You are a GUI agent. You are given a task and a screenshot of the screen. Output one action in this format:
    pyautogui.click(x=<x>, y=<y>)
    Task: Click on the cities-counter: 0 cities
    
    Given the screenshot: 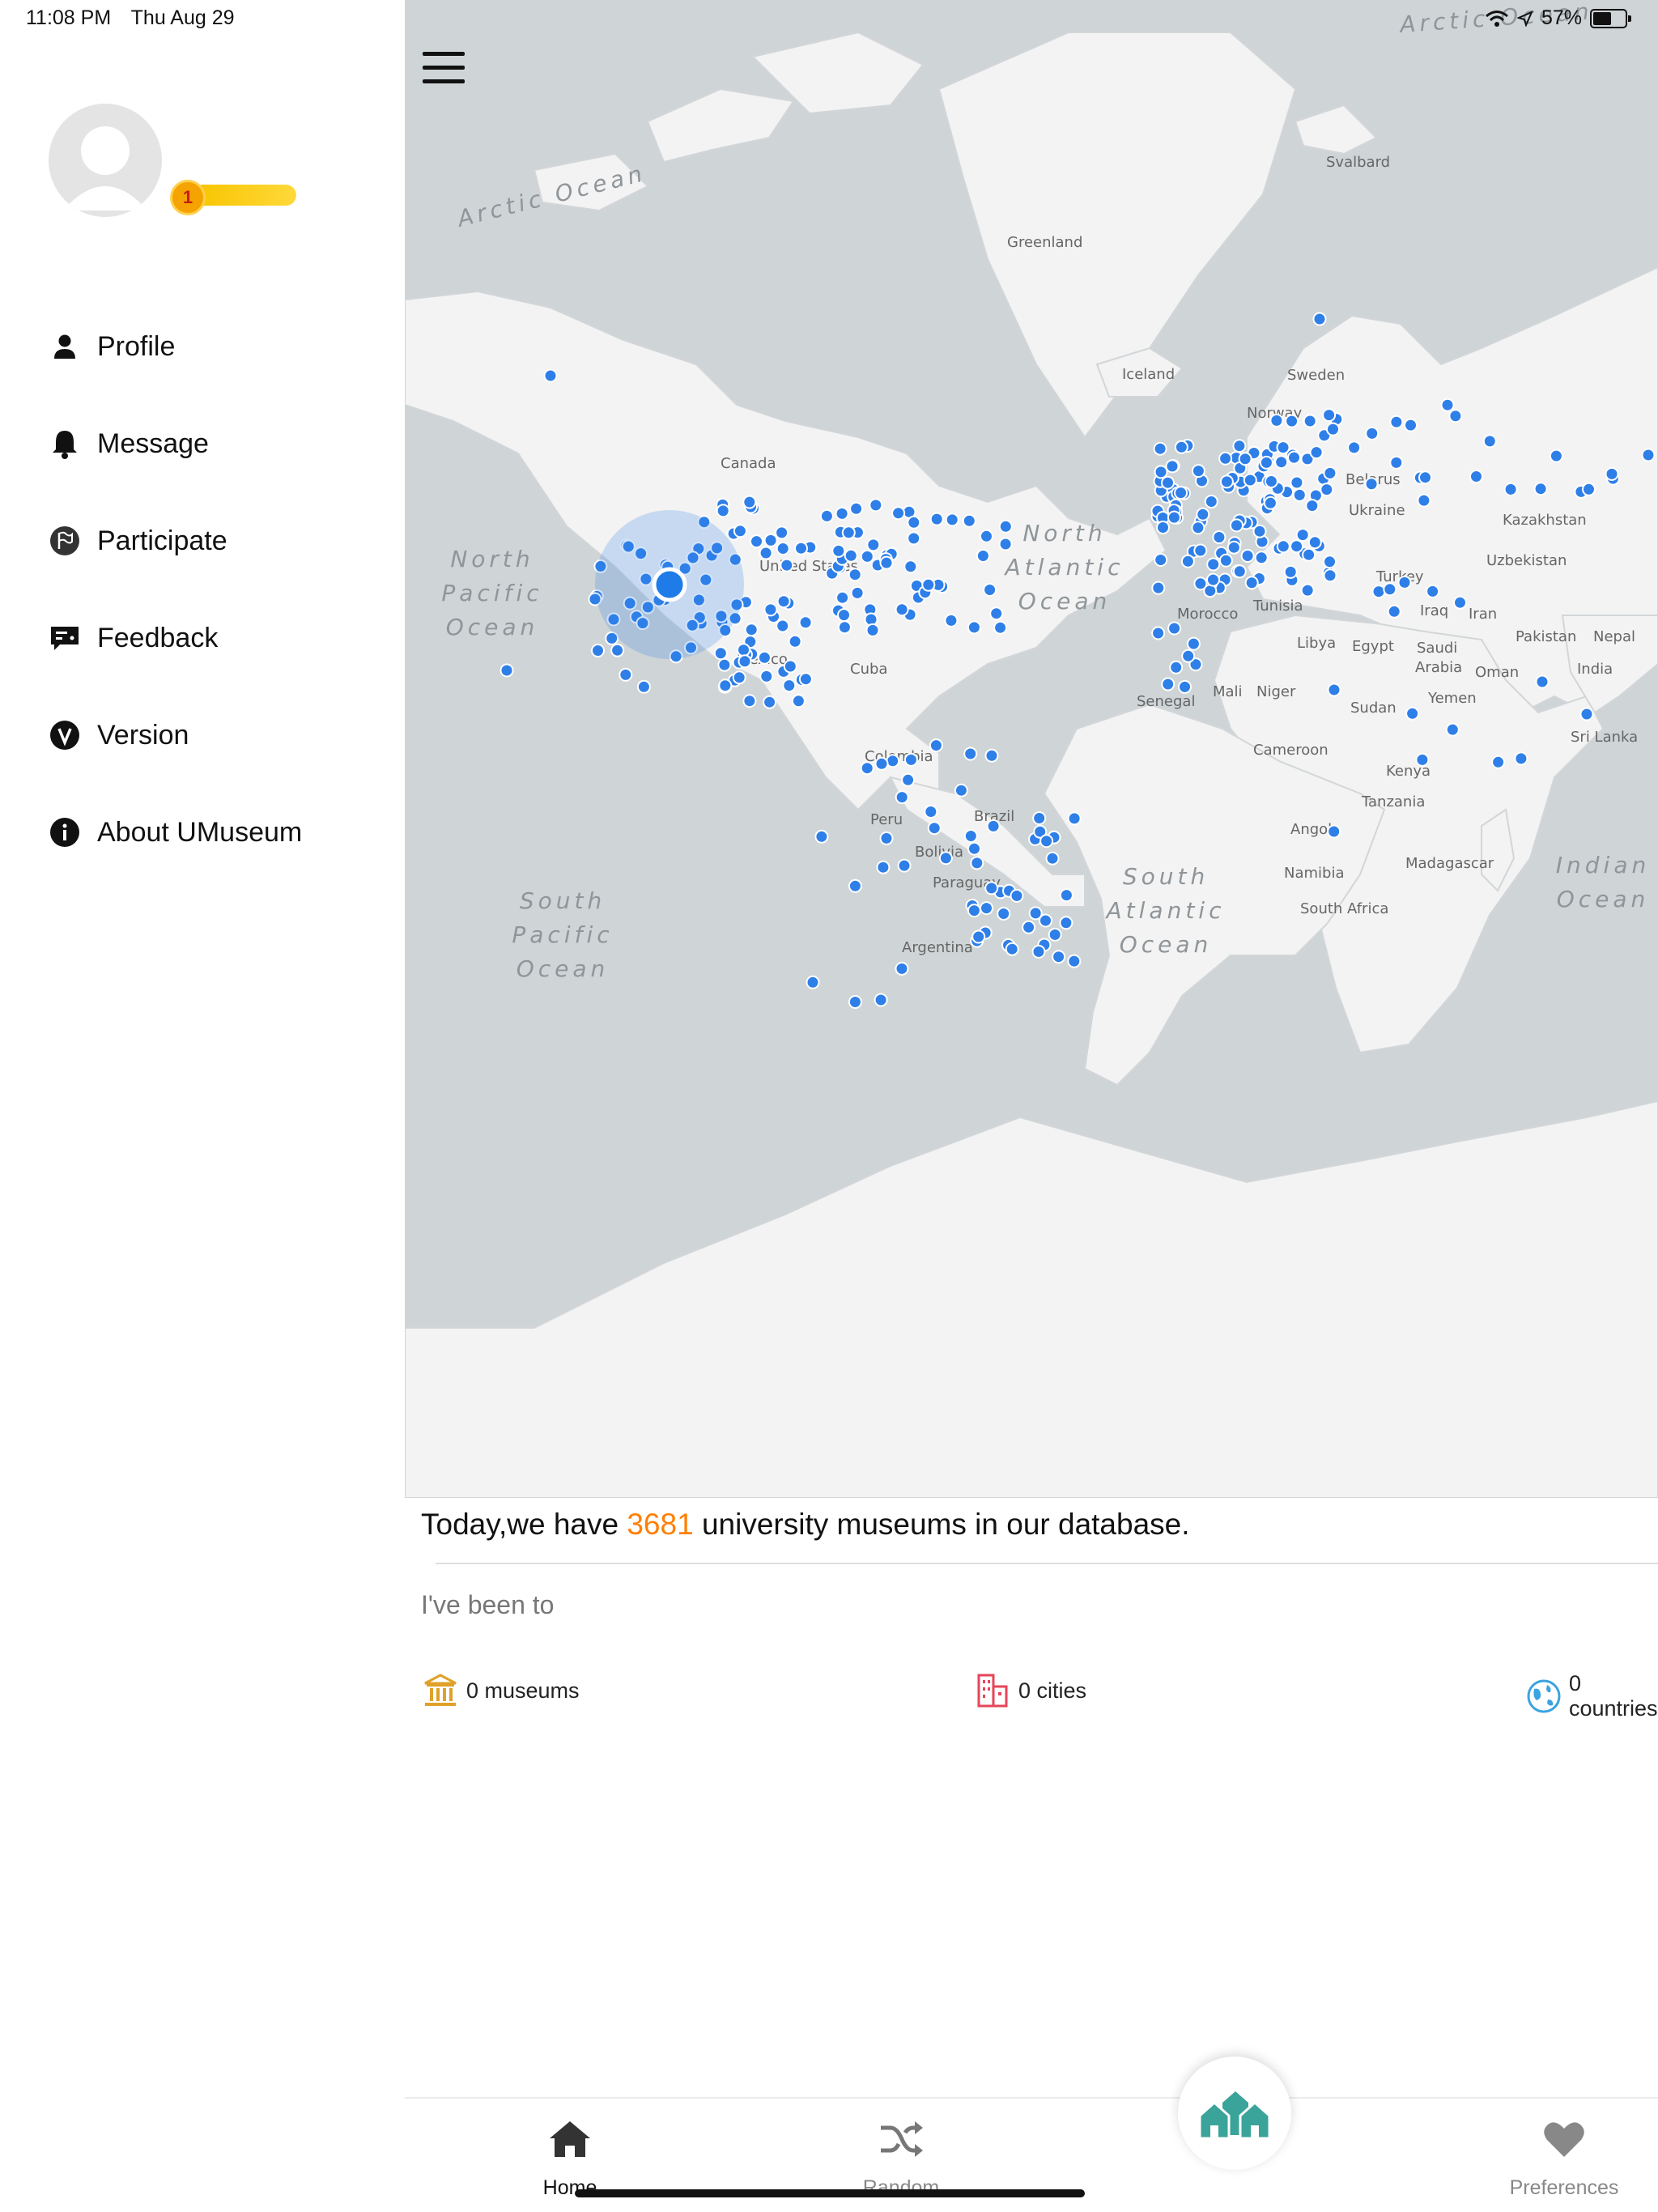 What is the action you would take?
    pyautogui.click(x=1029, y=1691)
    